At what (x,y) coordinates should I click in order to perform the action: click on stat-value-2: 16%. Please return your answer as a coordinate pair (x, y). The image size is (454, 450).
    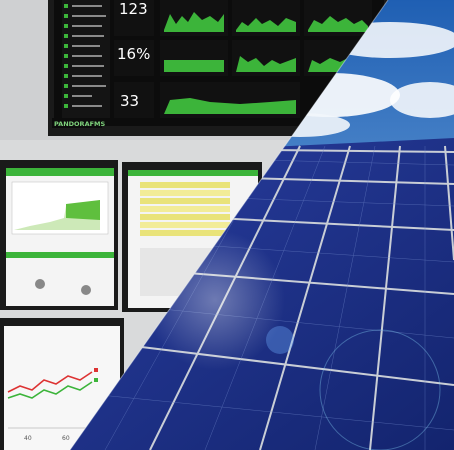
    Looking at the image, I should click on (133, 54).